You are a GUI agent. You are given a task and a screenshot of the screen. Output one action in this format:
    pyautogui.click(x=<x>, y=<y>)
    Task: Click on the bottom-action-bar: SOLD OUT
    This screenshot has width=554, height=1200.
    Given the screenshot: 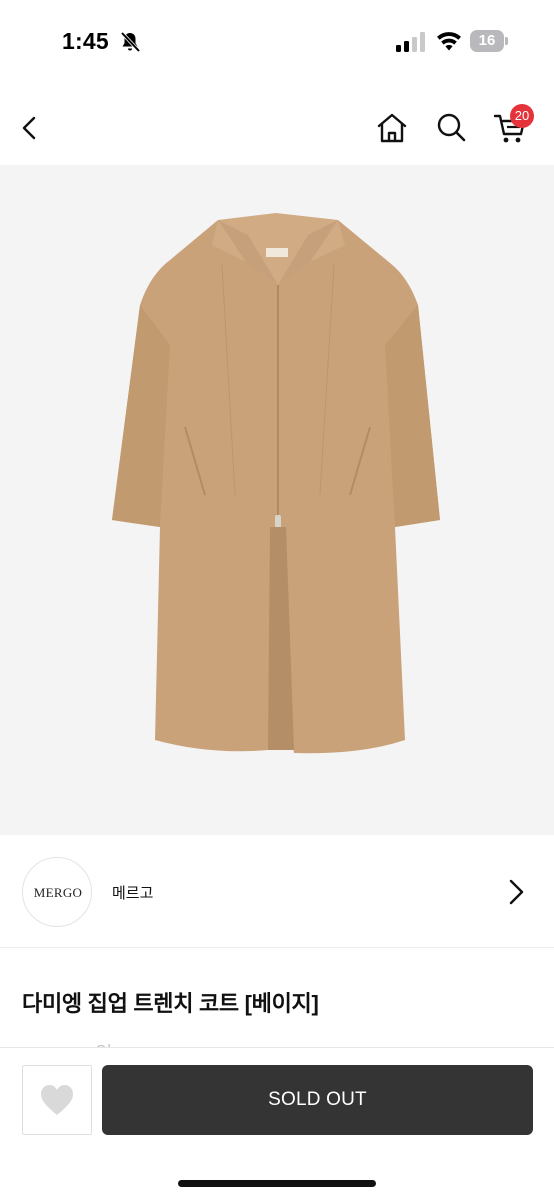 What is the action you would take?
    pyautogui.click(x=277, y=1123)
    